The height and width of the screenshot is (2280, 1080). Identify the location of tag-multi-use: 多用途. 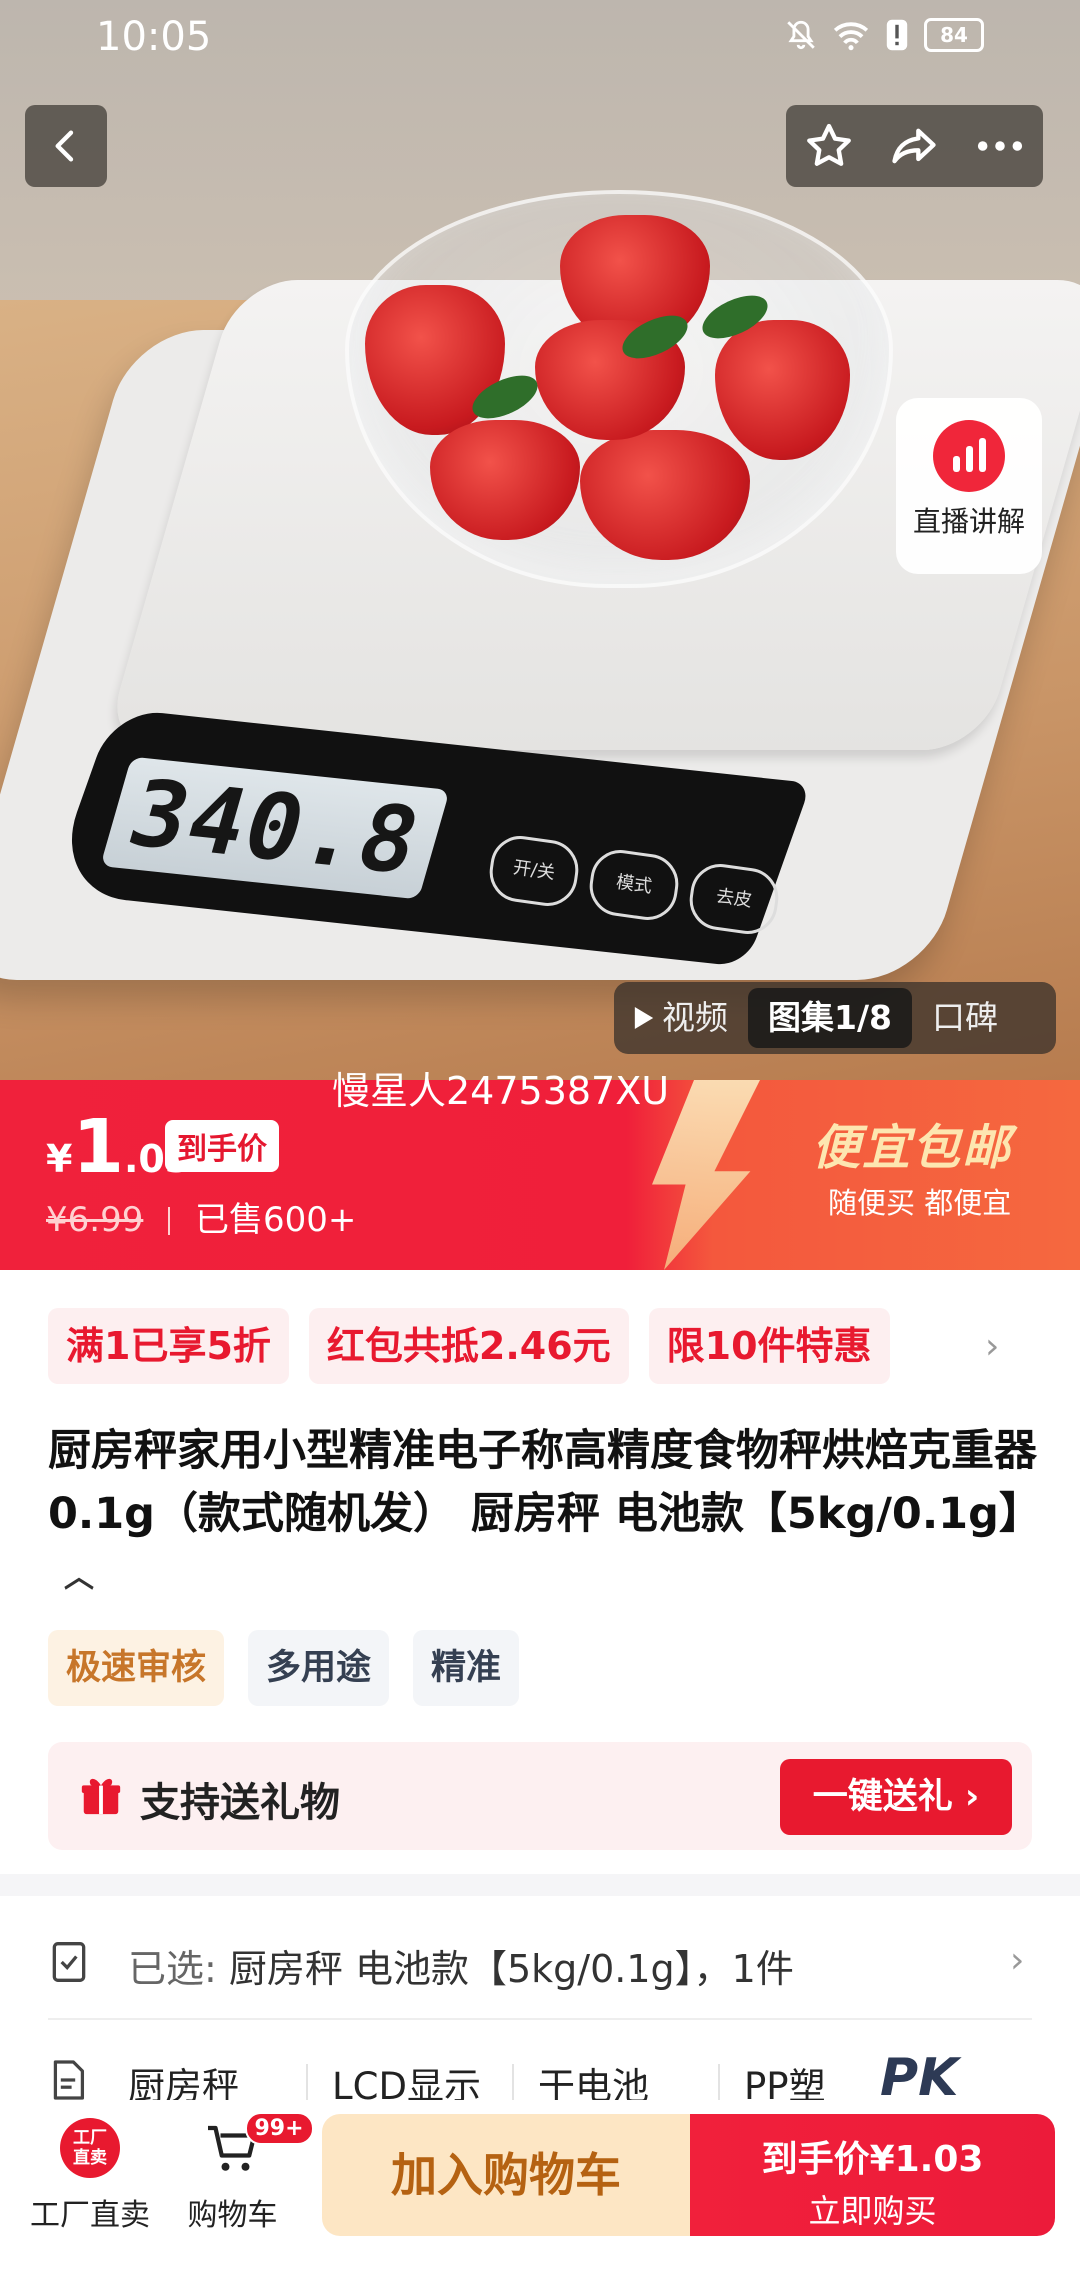
(319, 1668).